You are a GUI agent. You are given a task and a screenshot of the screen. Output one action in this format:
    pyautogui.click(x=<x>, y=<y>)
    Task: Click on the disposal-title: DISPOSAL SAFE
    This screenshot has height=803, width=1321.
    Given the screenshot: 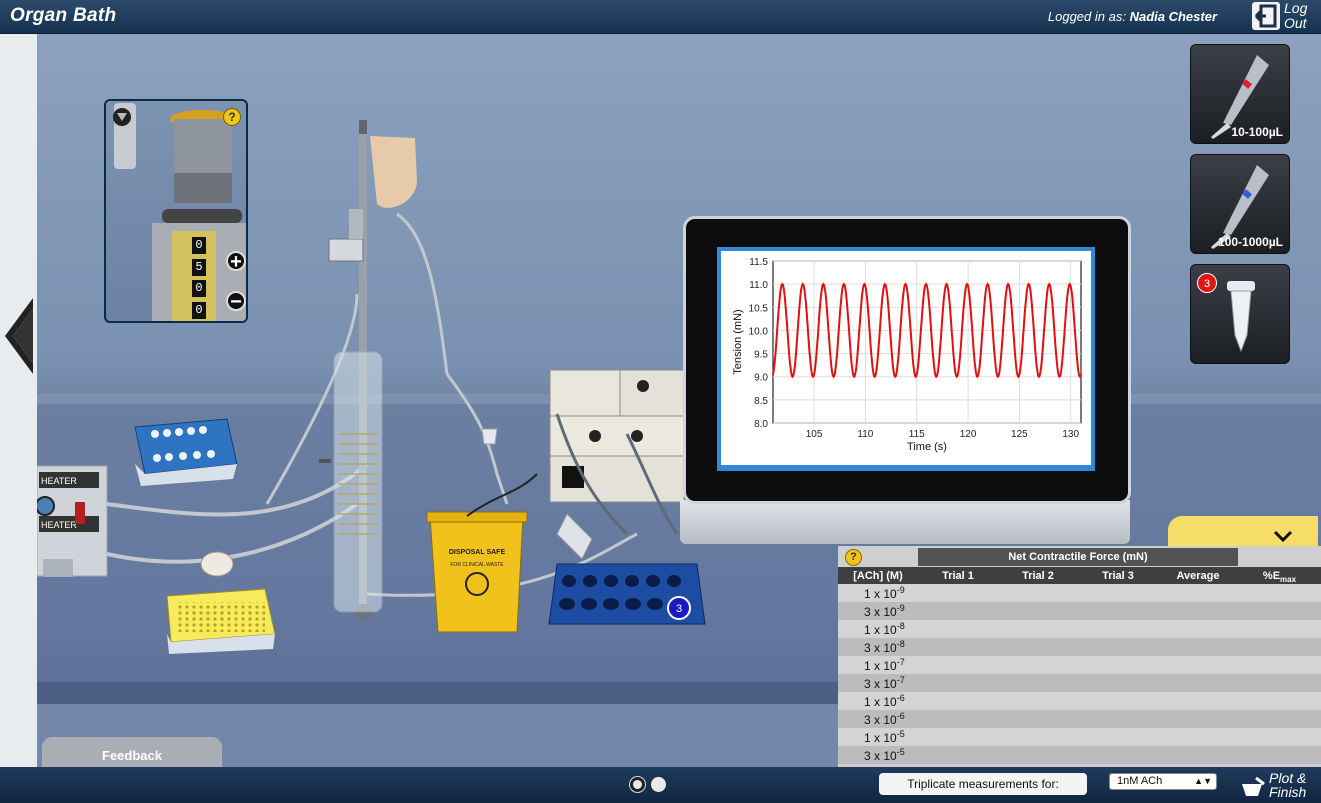 What is the action you would take?
    pyautogui.click(x=477, y=552)
    